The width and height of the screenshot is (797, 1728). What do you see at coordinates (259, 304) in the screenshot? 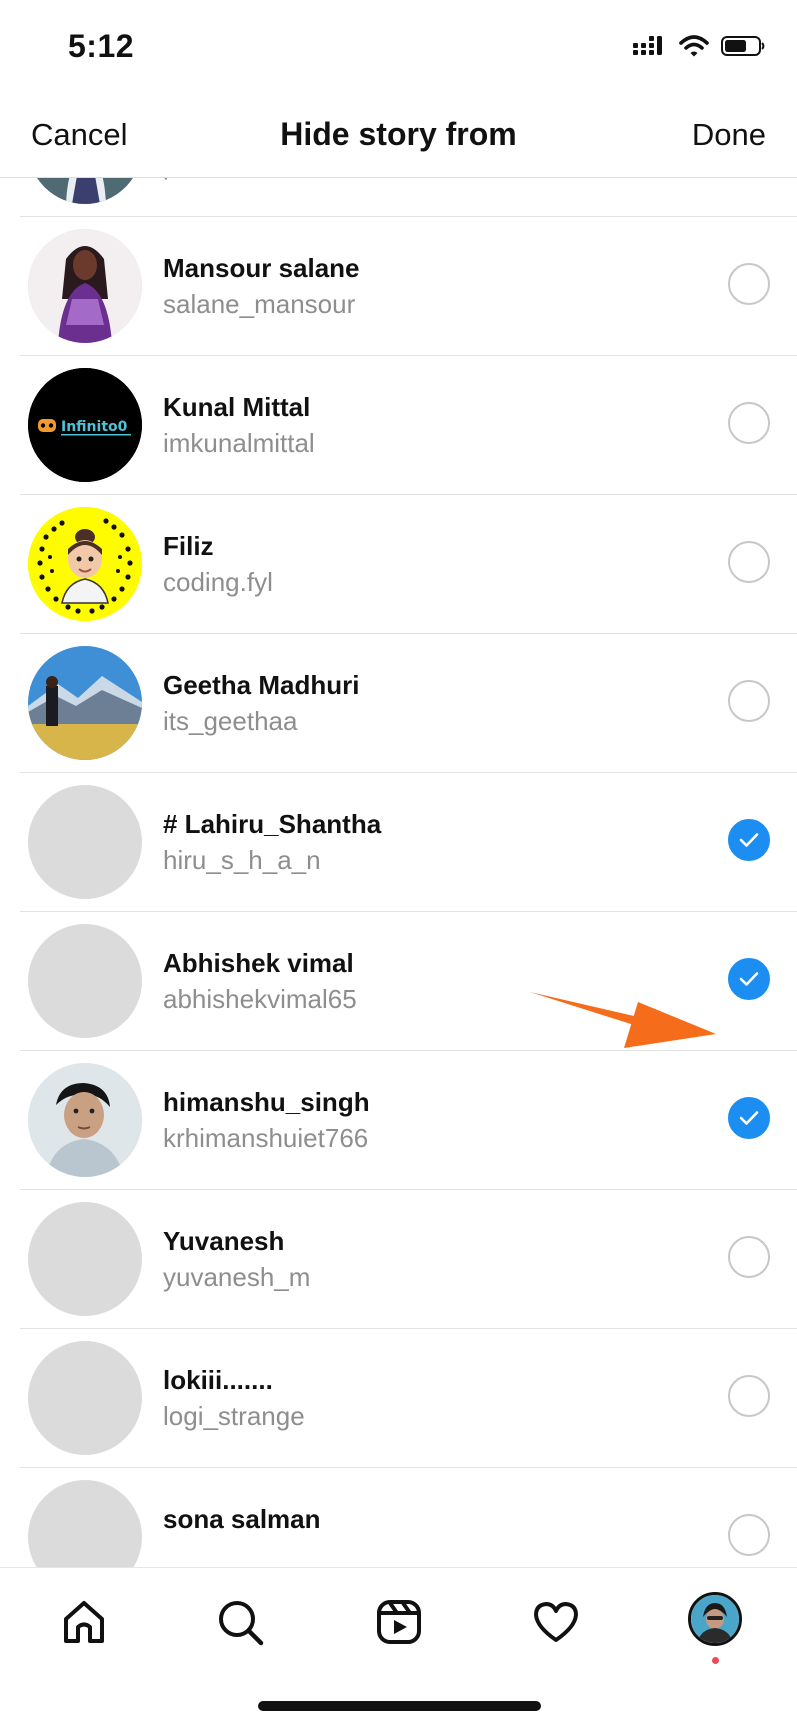
I see `user-handle: salane_mansour` at bounding box center [259, 304].